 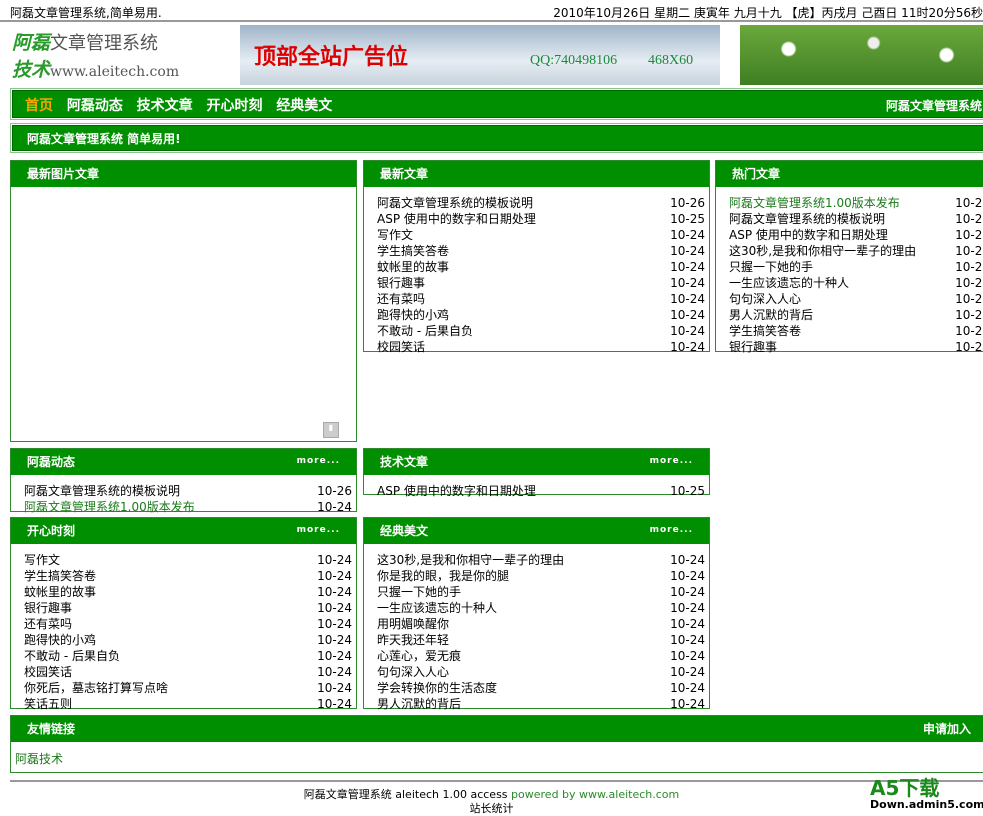 I want to click on list-item: 写作文 10-24, so click(x=541, y=235).